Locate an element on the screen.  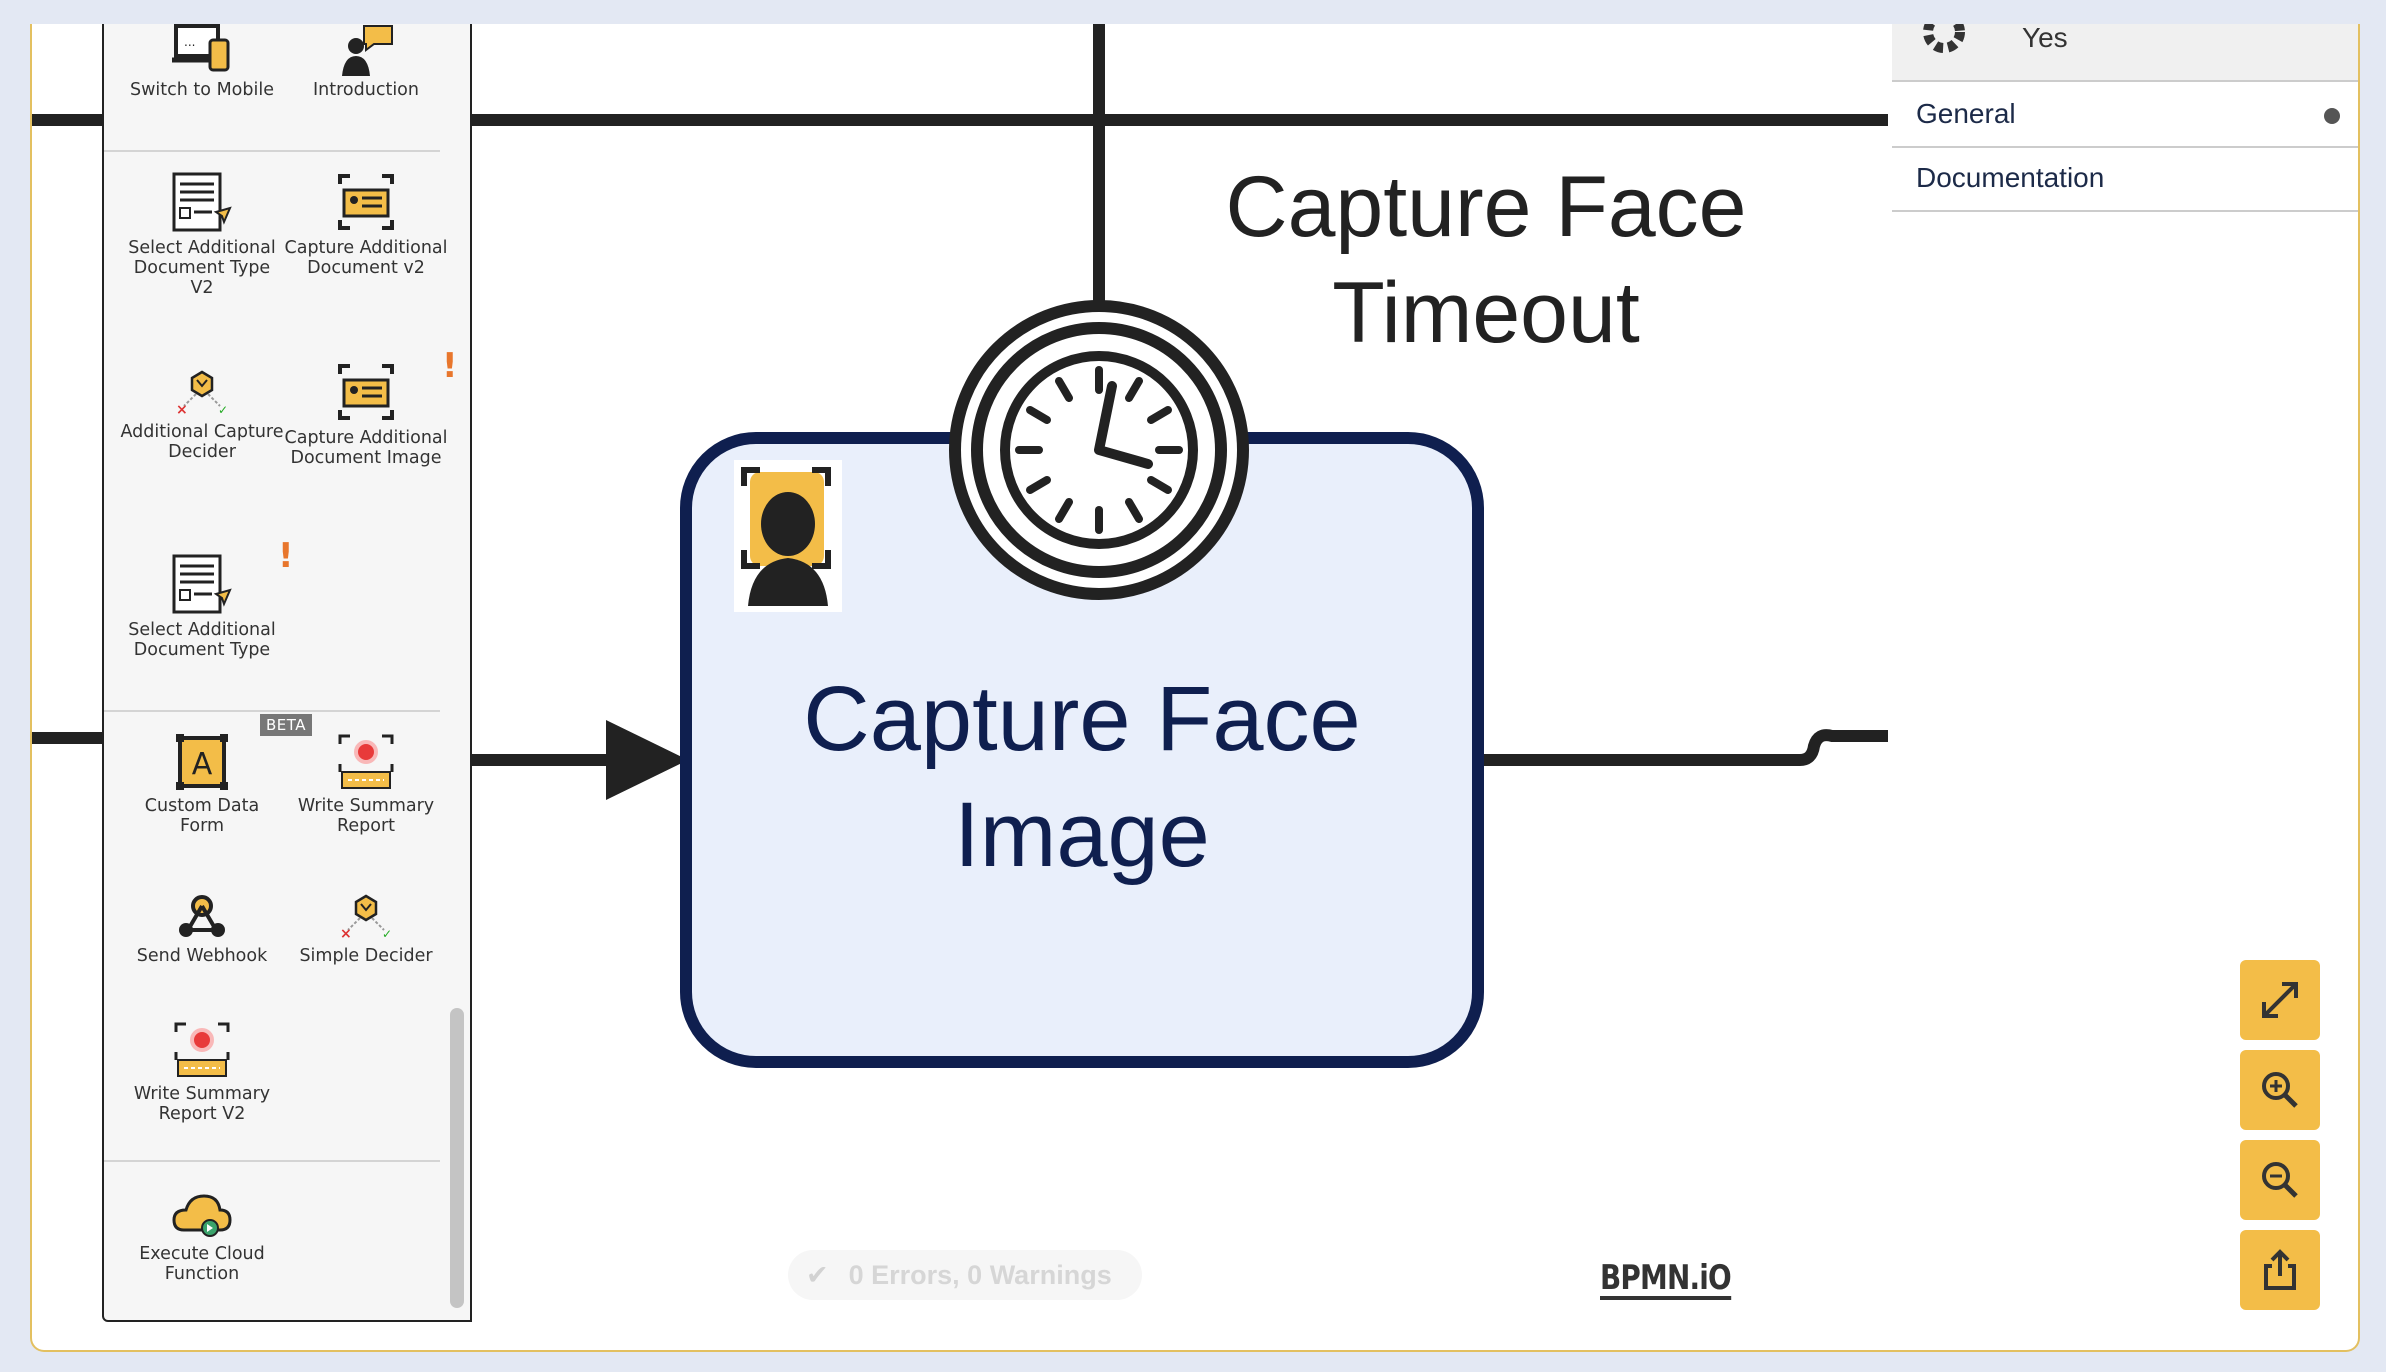
zoom-in-button is located at coordinates (2280, 1090).